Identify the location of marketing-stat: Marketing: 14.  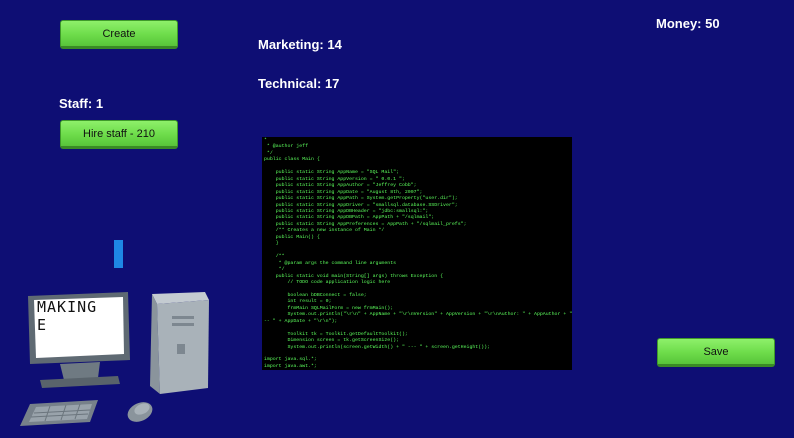
(300, 44).